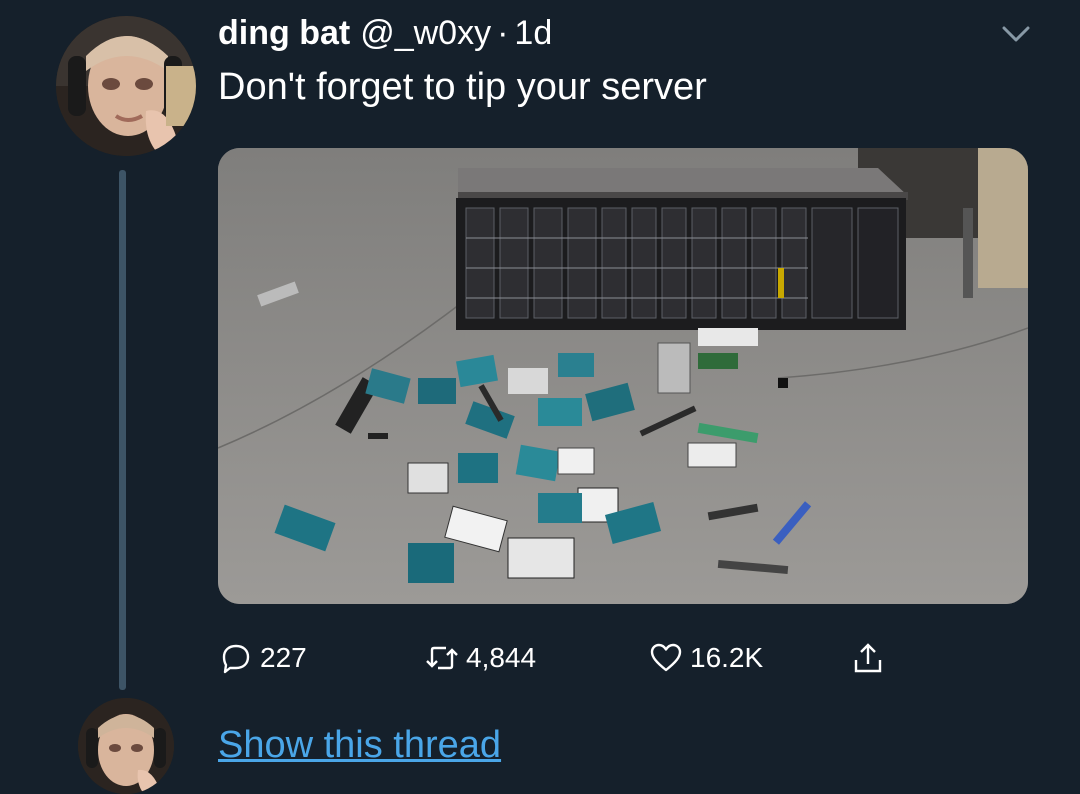  Describe the element at coordinates (284, 33) in the screenshot. I see `display-name: ding bat` at that location.